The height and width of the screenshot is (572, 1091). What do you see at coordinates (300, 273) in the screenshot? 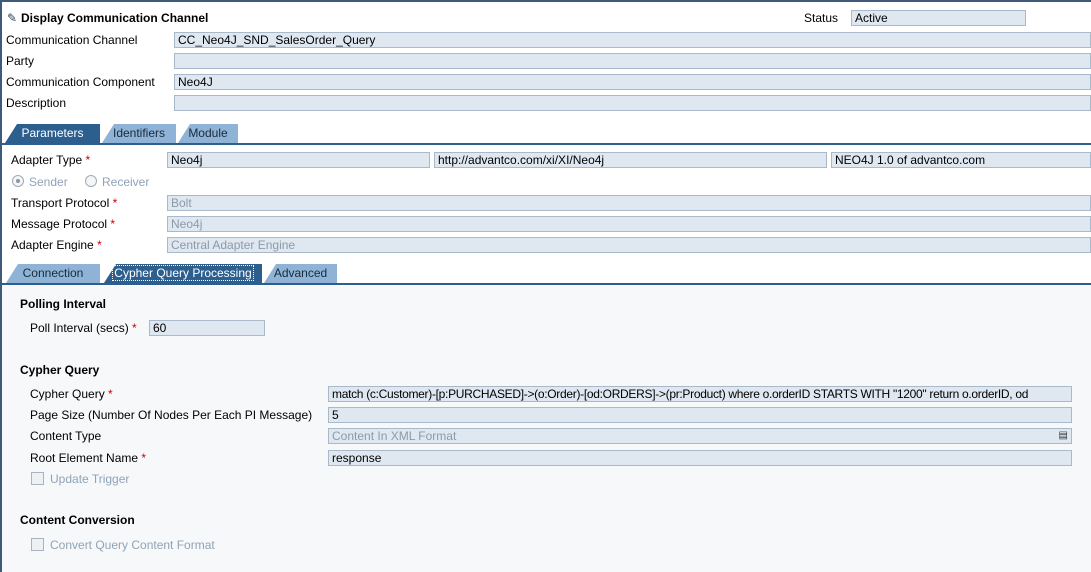
I see `tab-advanced: Advanced` at bounding box center [300, 273].